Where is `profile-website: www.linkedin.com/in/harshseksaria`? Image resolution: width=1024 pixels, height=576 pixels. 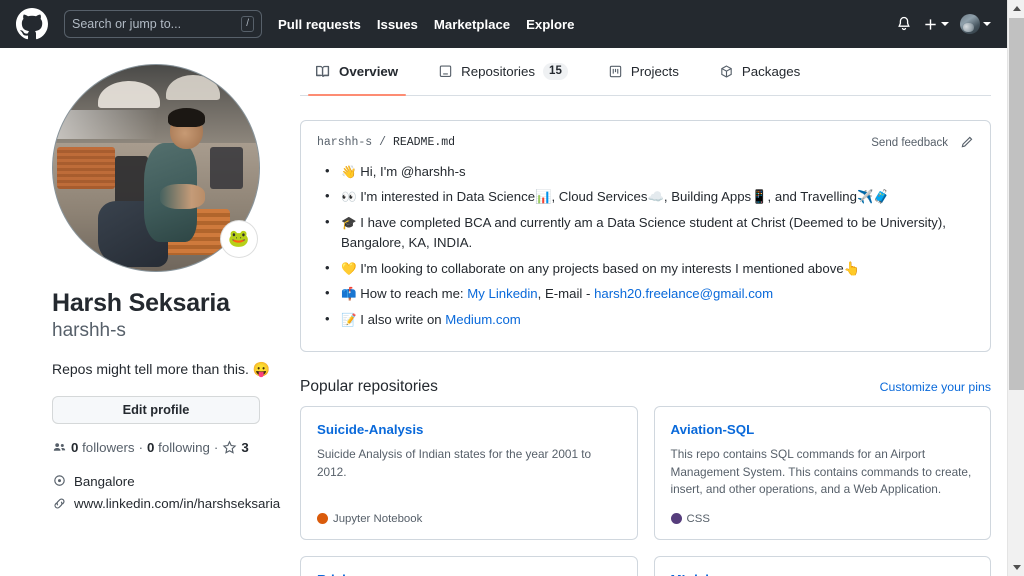 profile-website: www.linkedin.com/in/harshseksaria is located at coordinates (170, 504).